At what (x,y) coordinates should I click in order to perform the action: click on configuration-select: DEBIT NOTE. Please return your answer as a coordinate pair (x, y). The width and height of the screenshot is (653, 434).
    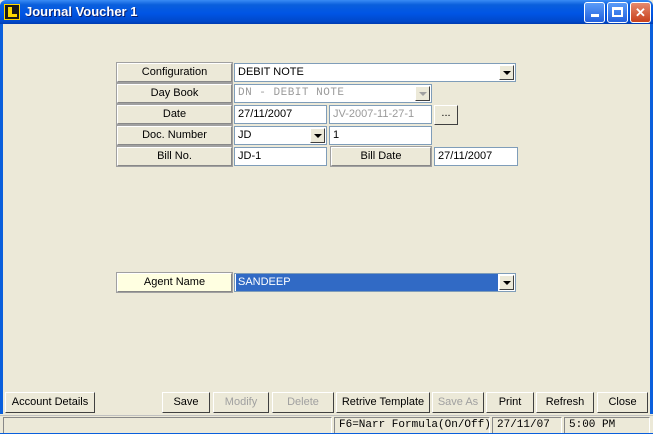
    Looking at the image, I should click on (375, 72).